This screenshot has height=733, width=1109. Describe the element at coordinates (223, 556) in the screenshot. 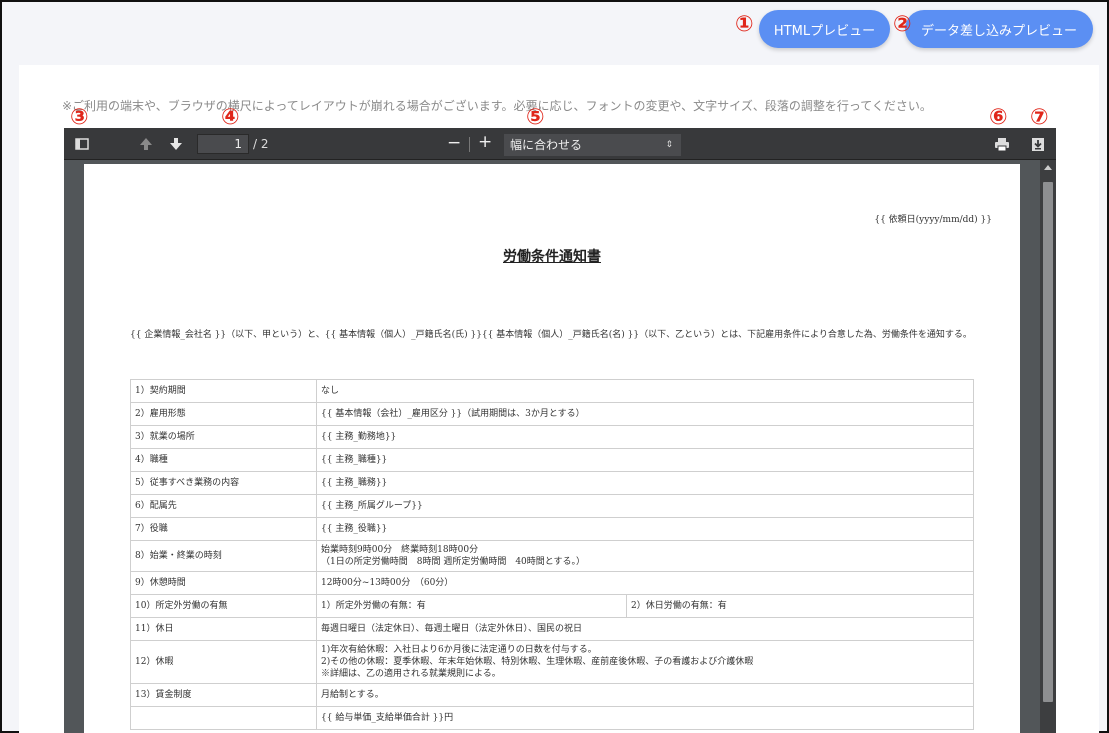

I see `row-label: 8）始業・終業の時刻` at that location.